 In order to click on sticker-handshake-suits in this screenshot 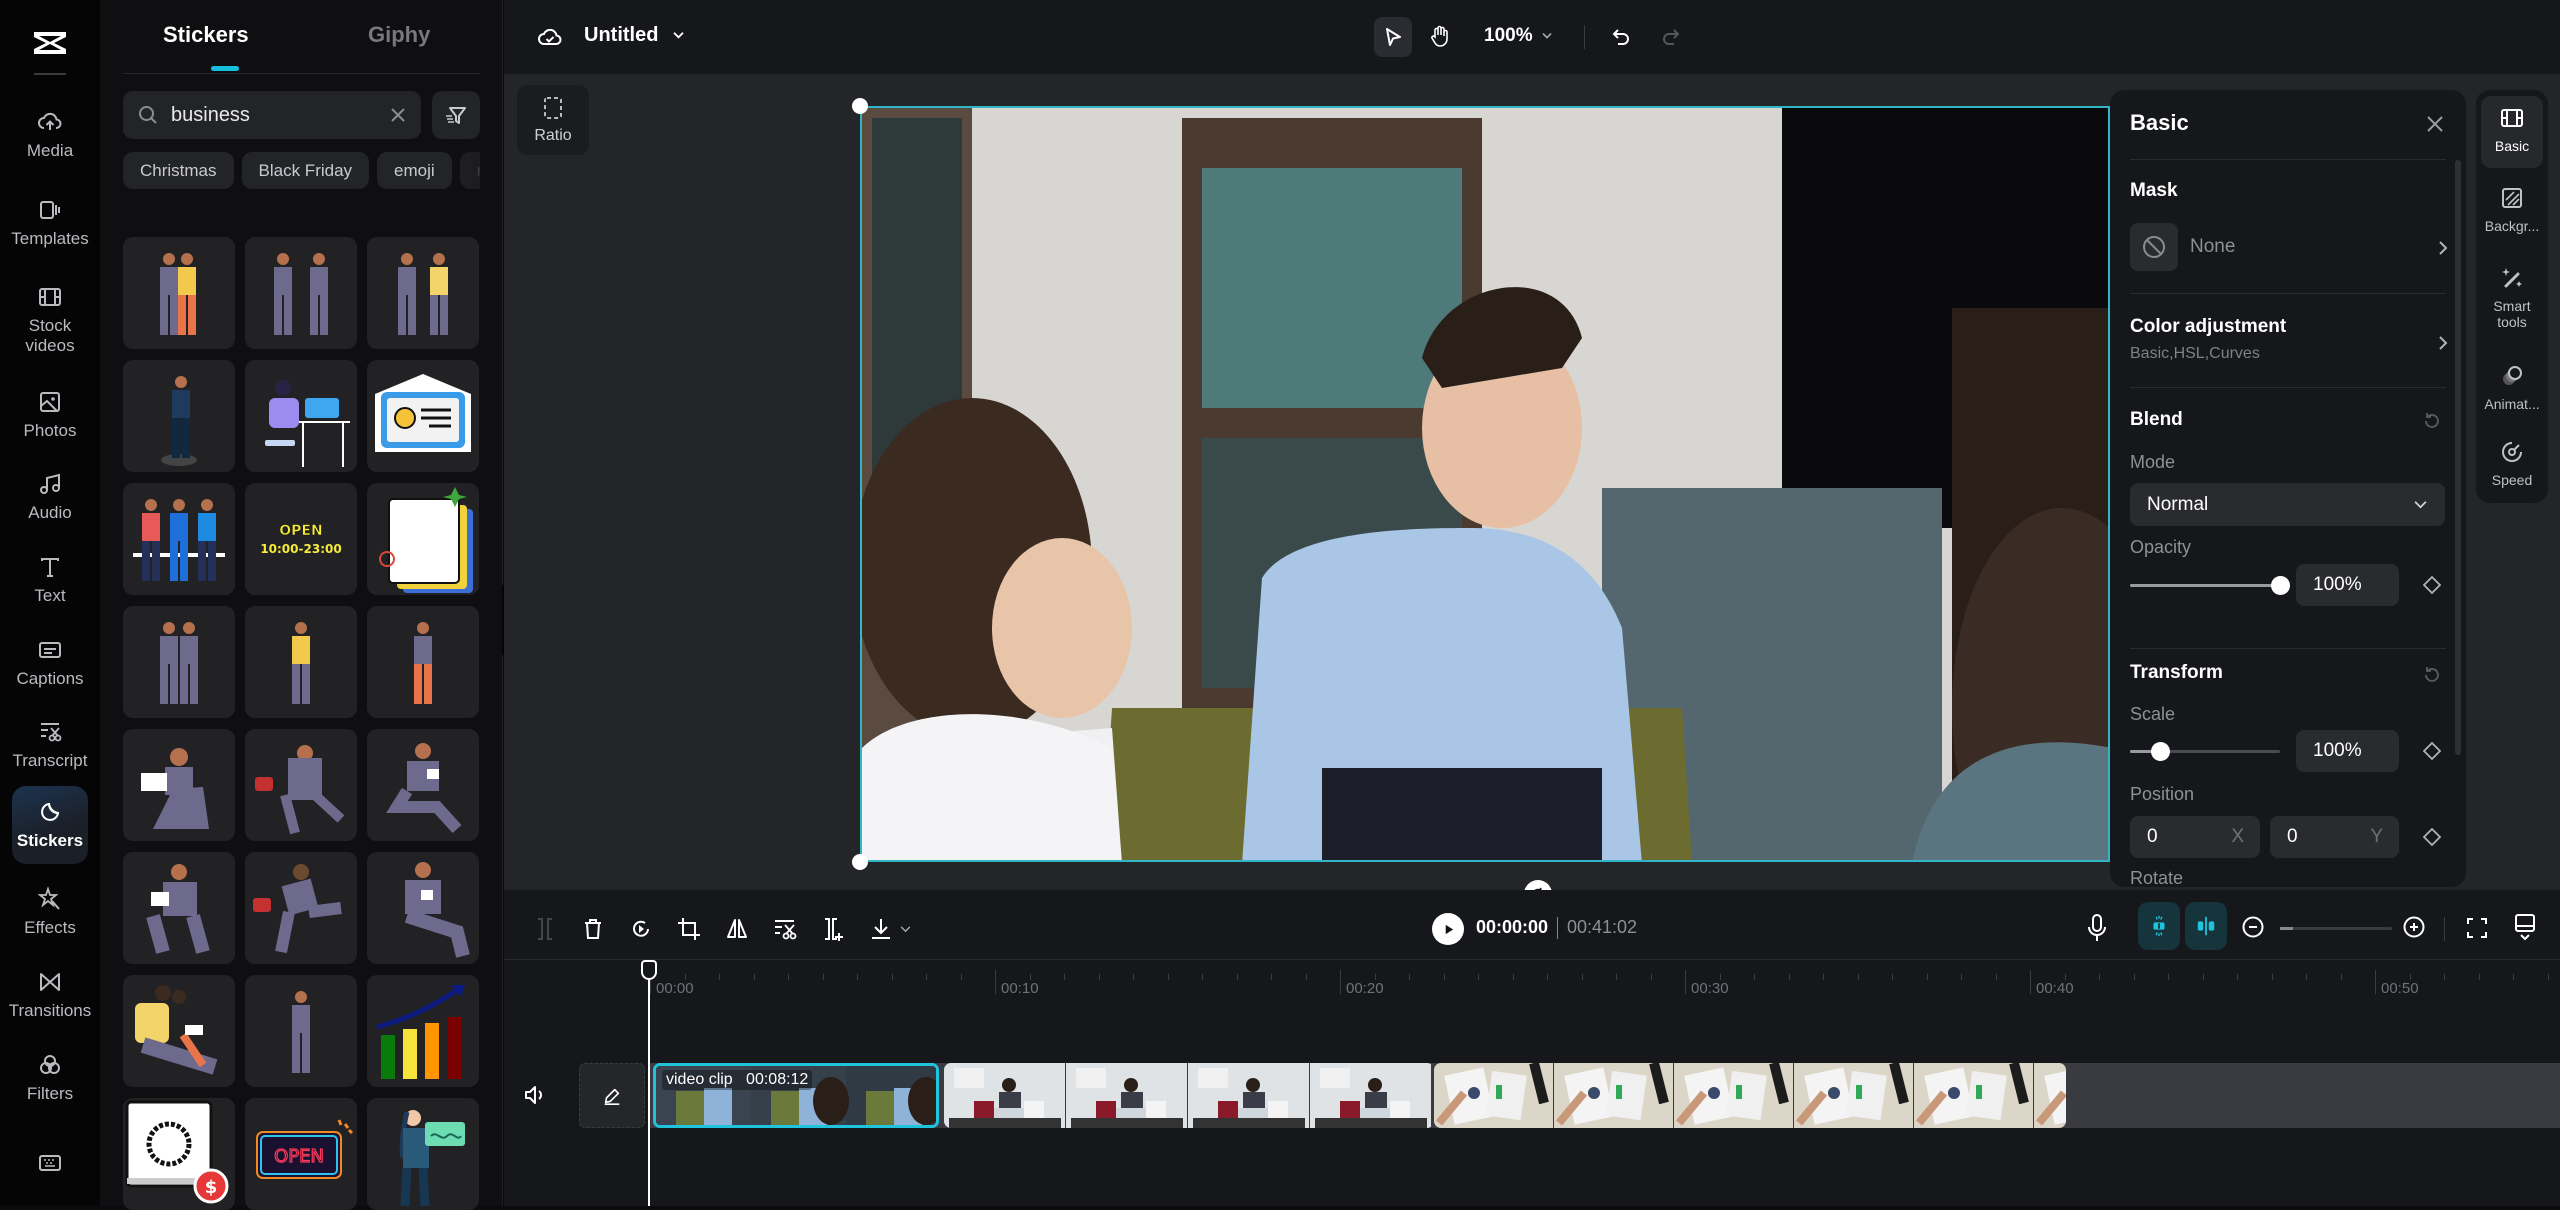, I will do `click(301, 293)`.